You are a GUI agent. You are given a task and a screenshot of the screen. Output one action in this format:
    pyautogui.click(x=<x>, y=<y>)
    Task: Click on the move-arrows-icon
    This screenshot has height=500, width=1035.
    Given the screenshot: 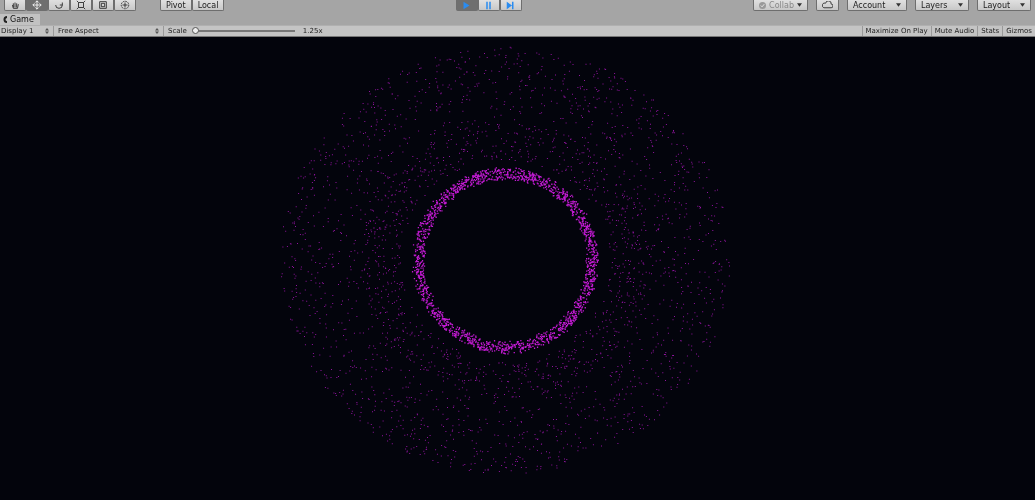 What is the action you would take?
    pyautogui.click(x=37, y=5)
    